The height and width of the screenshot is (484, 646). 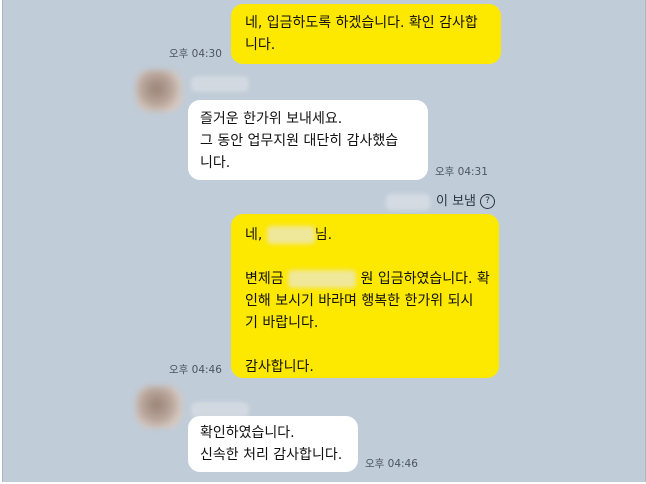 I want to click on message-text-line: 인해 보시기 바라며 행복한 한가위 되시, so click(x=359, y=301).